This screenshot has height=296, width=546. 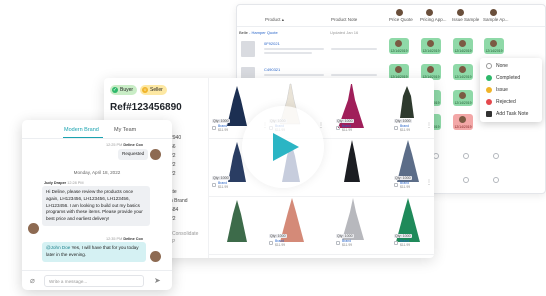 What do you see at coordinates (124, 145) in the screenshot?
I see `message-meta: 12:25 PM Deline Cox` at bounding box center [124, 145].